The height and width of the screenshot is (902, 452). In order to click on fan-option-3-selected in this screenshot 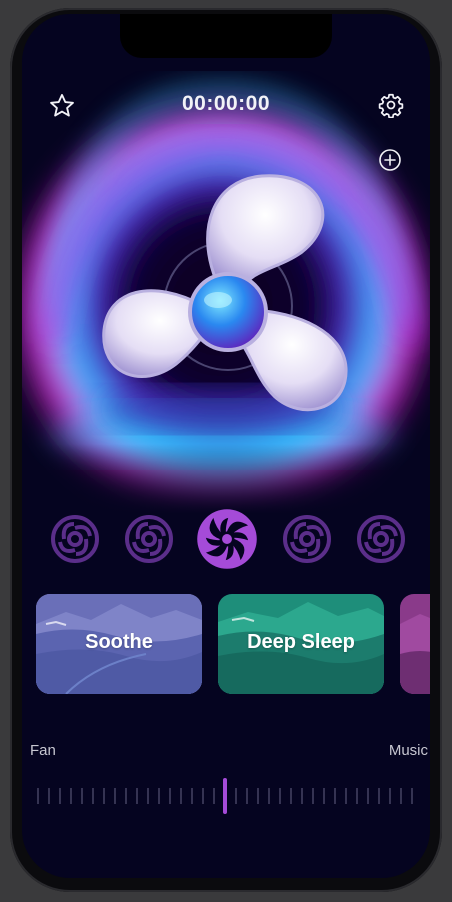, I will do `click(227, 539)`.